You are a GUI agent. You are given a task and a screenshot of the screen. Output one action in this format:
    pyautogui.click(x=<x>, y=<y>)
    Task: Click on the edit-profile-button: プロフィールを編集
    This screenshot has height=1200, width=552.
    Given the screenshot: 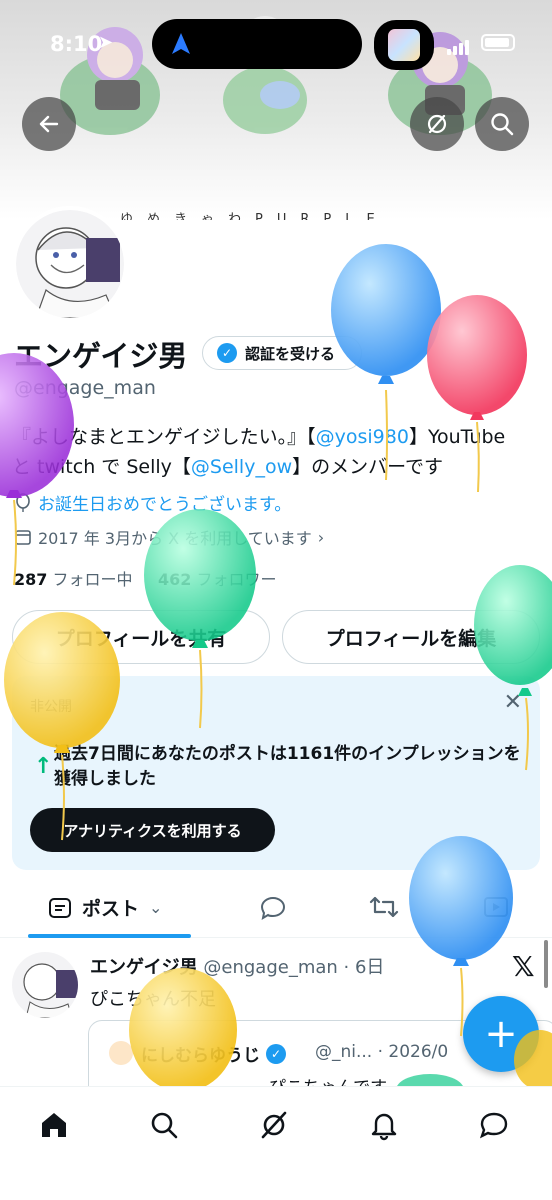 What is the action you would take?
    pyautogui.click(x=411, y=637)
    